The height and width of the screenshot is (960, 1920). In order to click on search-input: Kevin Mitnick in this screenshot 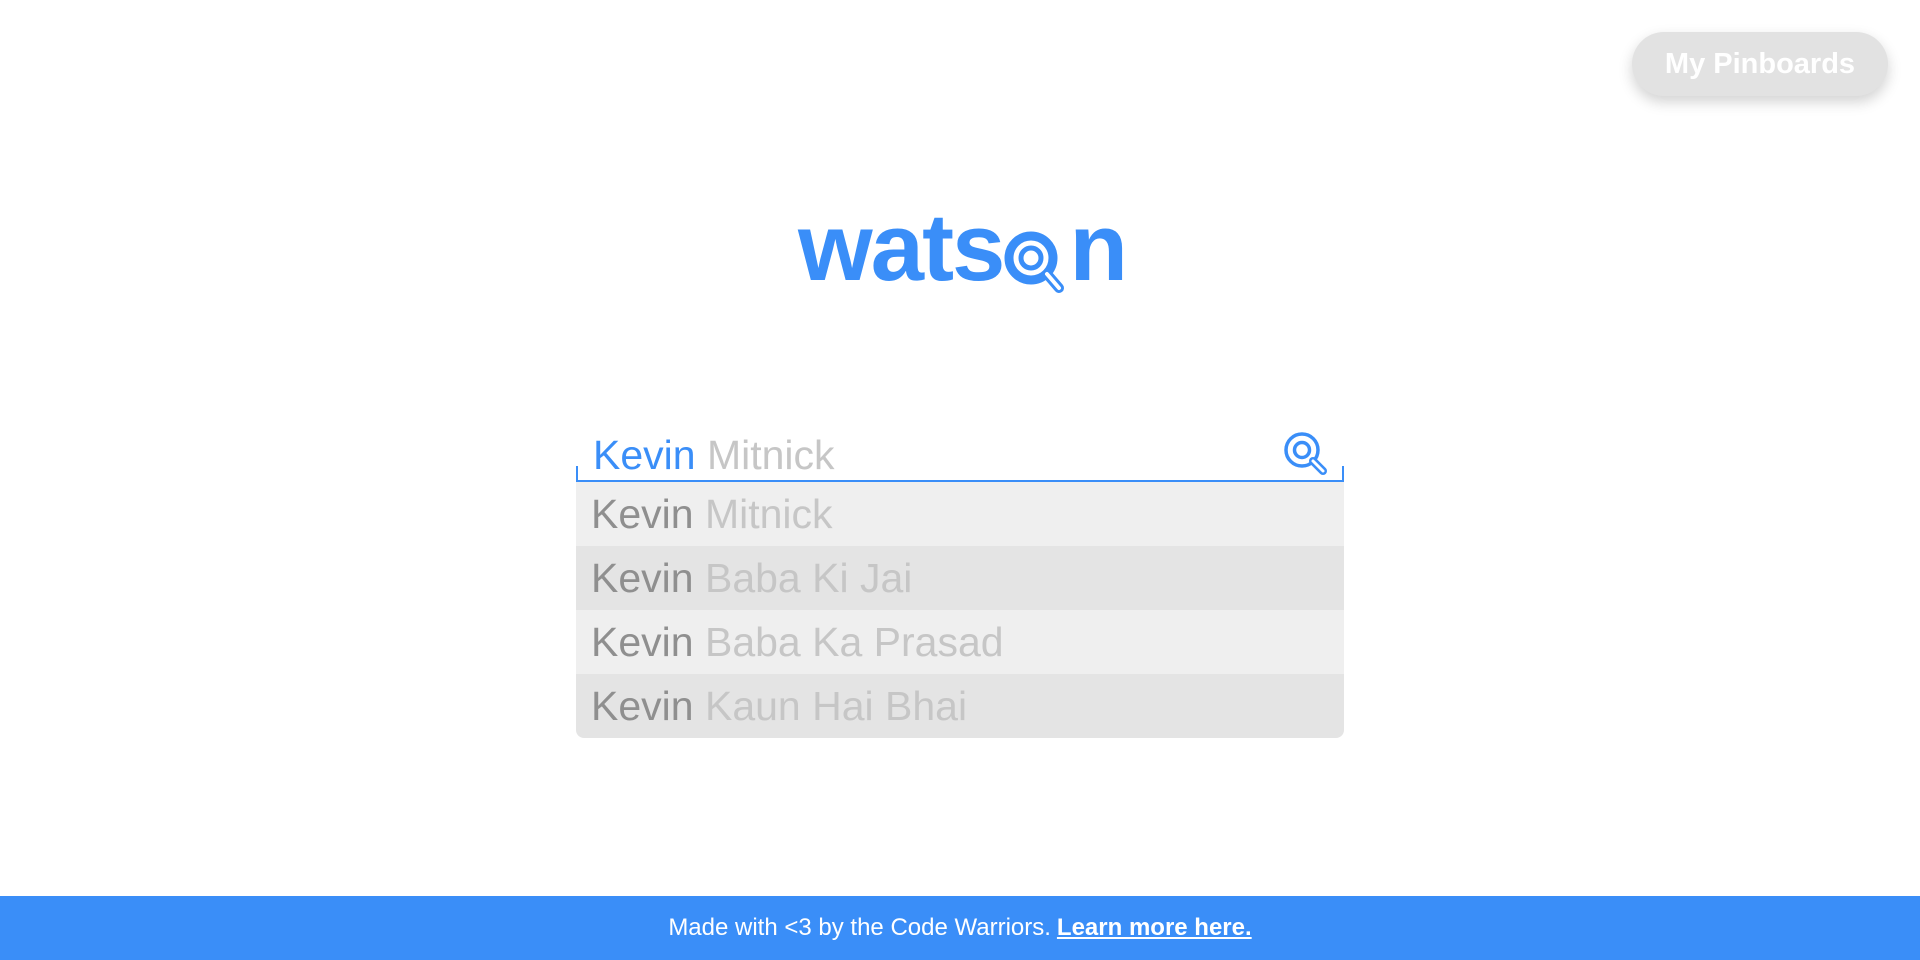, I will do `click(714, 455)`.